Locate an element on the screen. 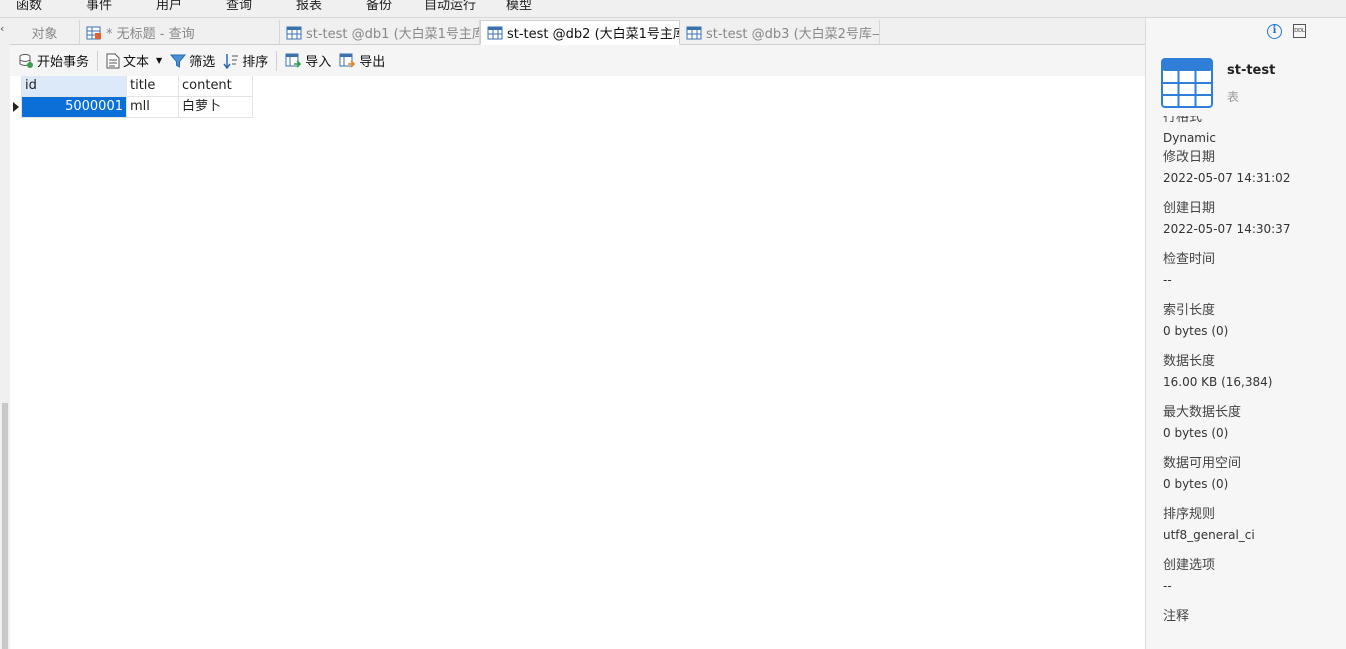  property-created-date: 创建日期 2022-05-07 14:30:37 is located at coordinates (1253, 224).